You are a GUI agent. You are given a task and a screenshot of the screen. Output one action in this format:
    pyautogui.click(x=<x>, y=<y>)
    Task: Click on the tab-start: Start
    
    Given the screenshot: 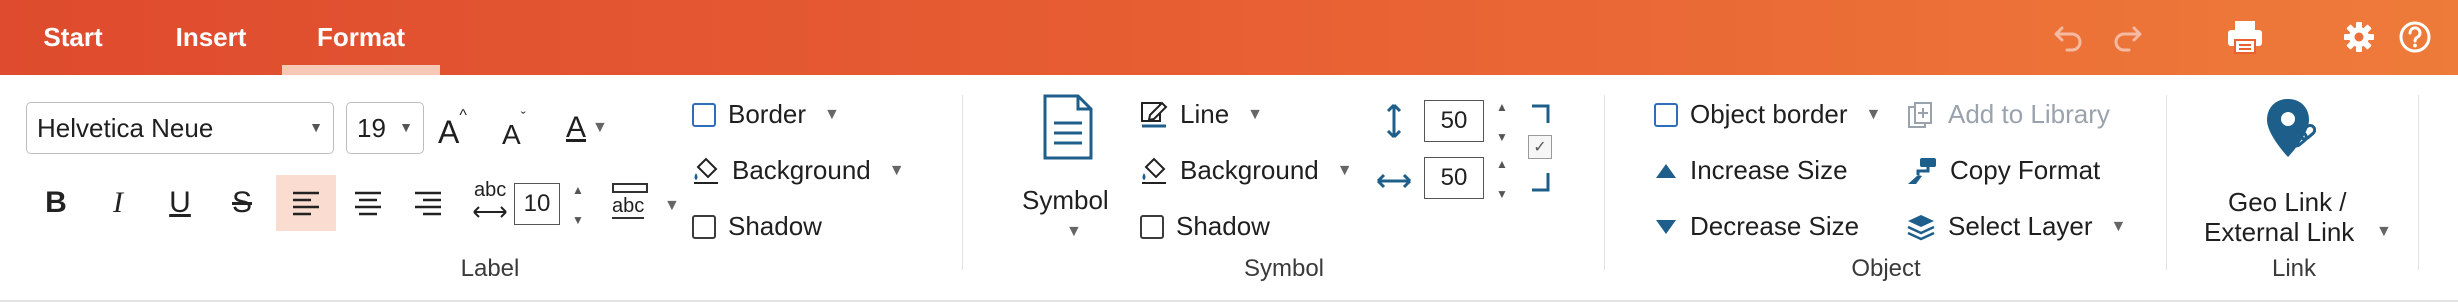 What is the action you would take?
    pyautogui.click(x=73, y=37)
    